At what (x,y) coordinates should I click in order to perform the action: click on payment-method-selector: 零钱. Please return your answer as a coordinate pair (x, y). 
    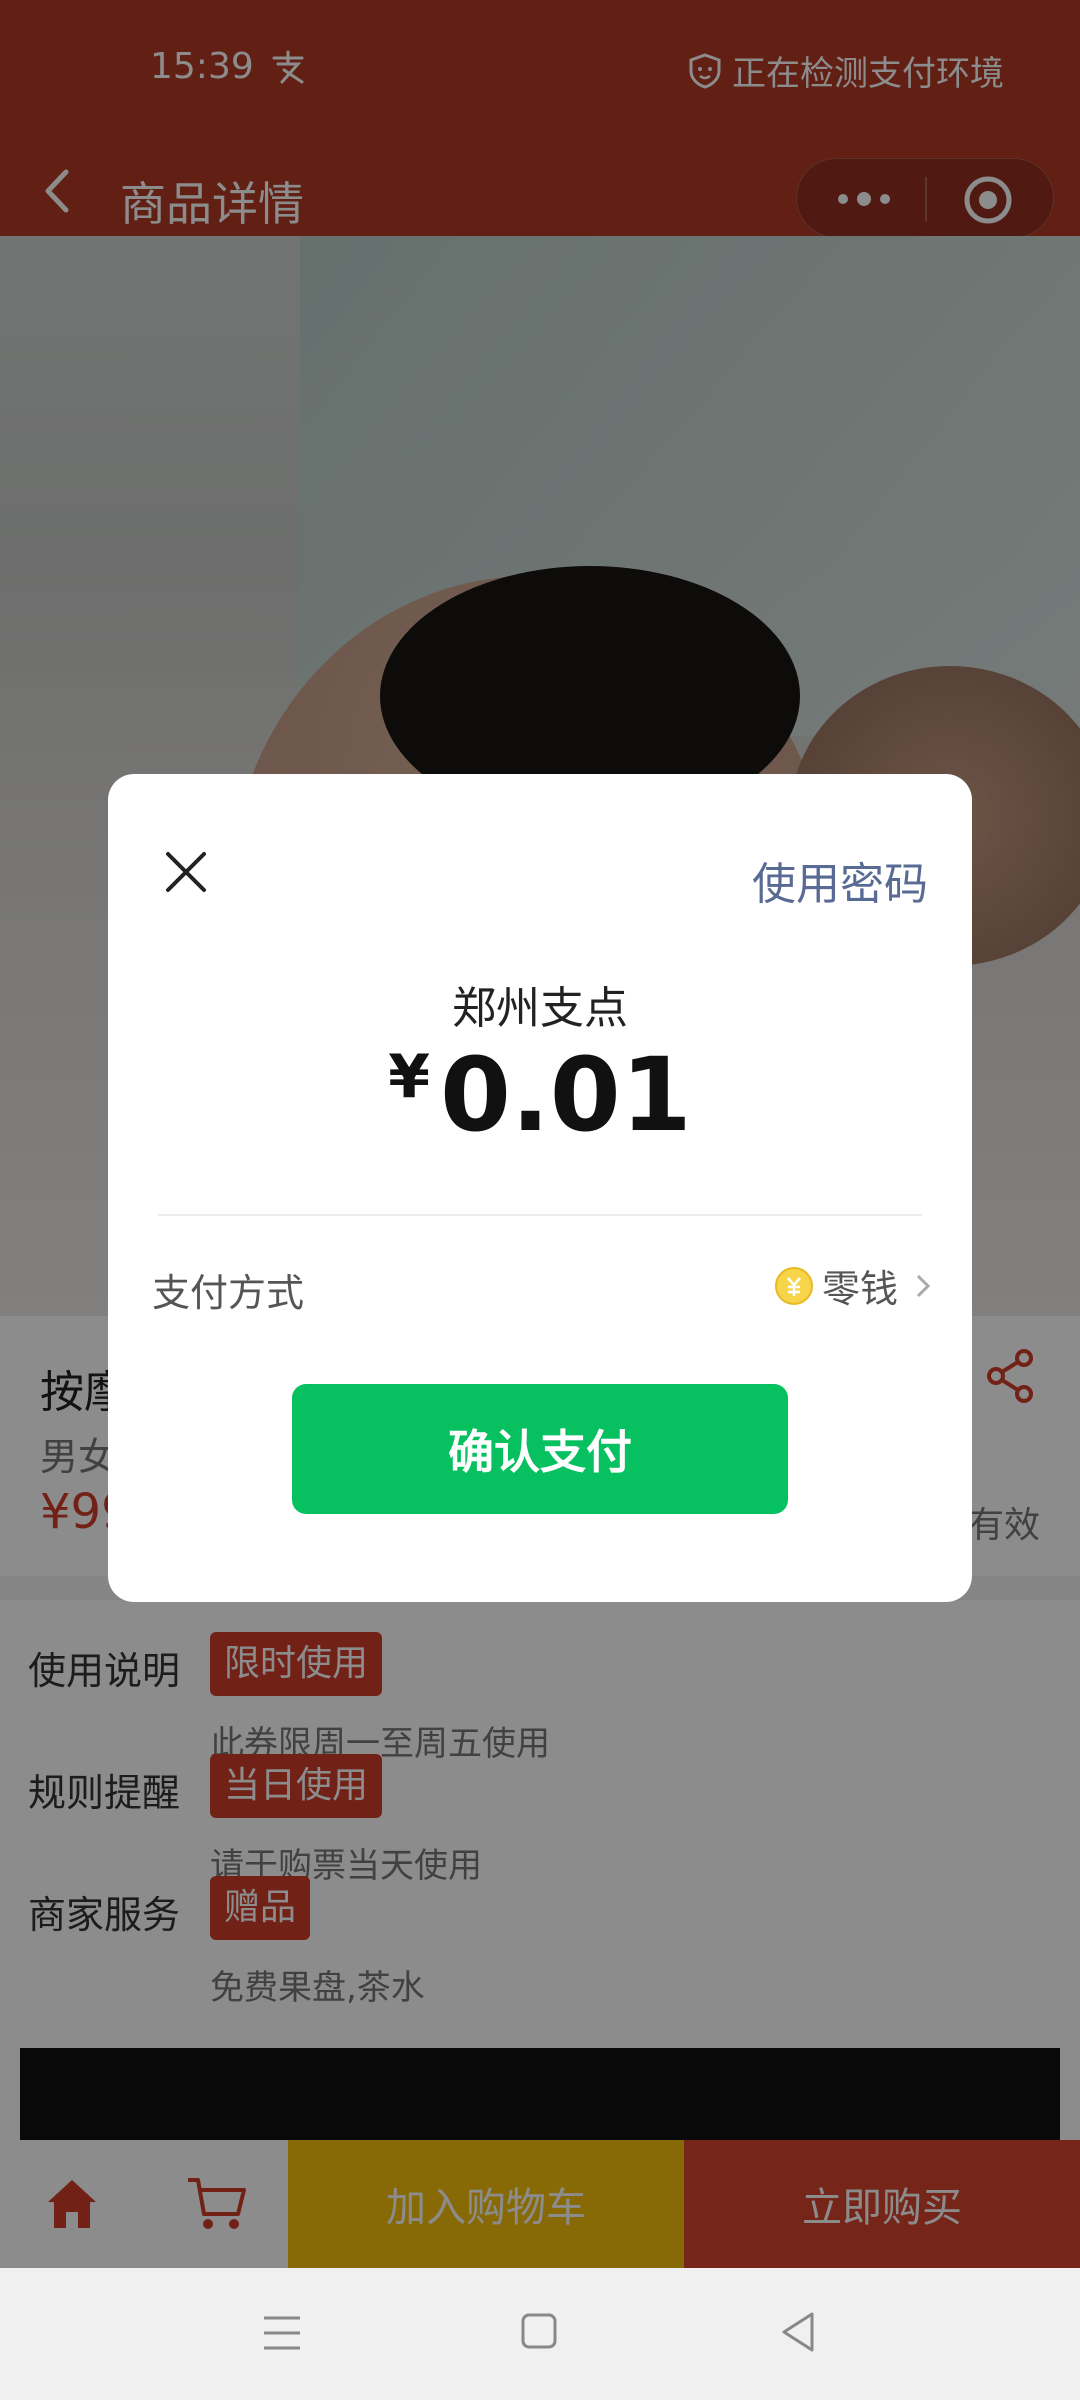
    Looking at the image, I should click on (853, 1285).